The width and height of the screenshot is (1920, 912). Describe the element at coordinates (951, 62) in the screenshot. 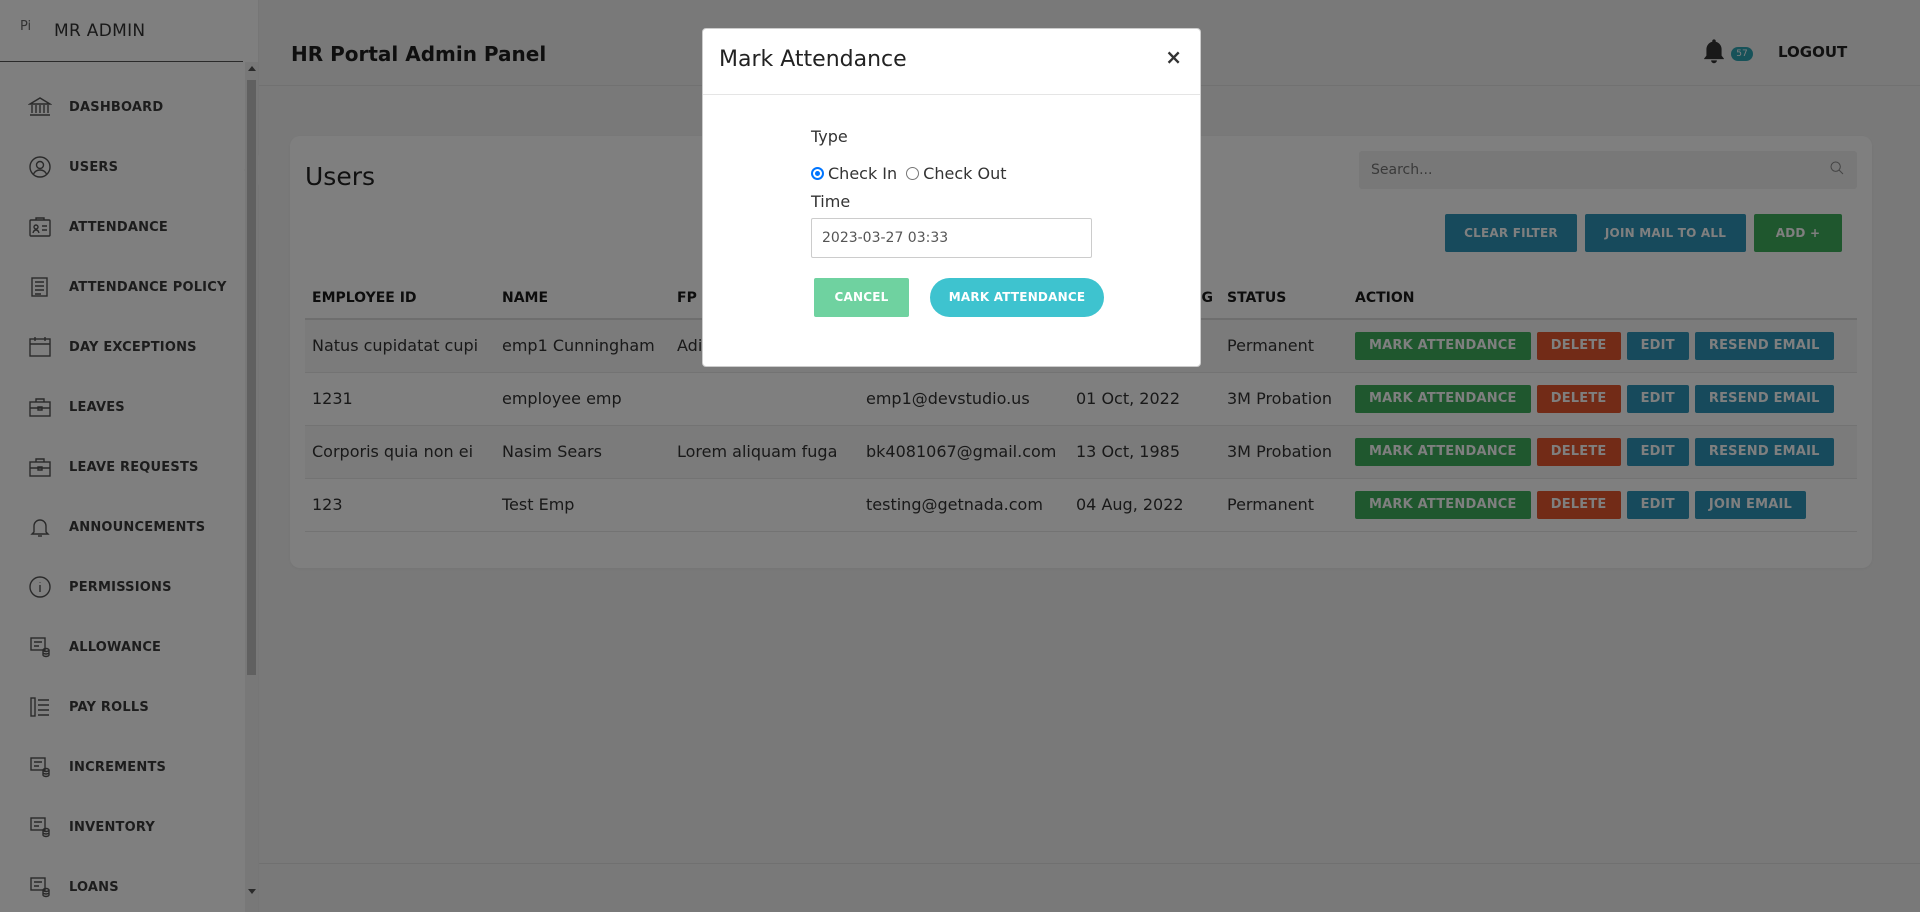

I see `modal-header: Mark Attendance ×` at that location.